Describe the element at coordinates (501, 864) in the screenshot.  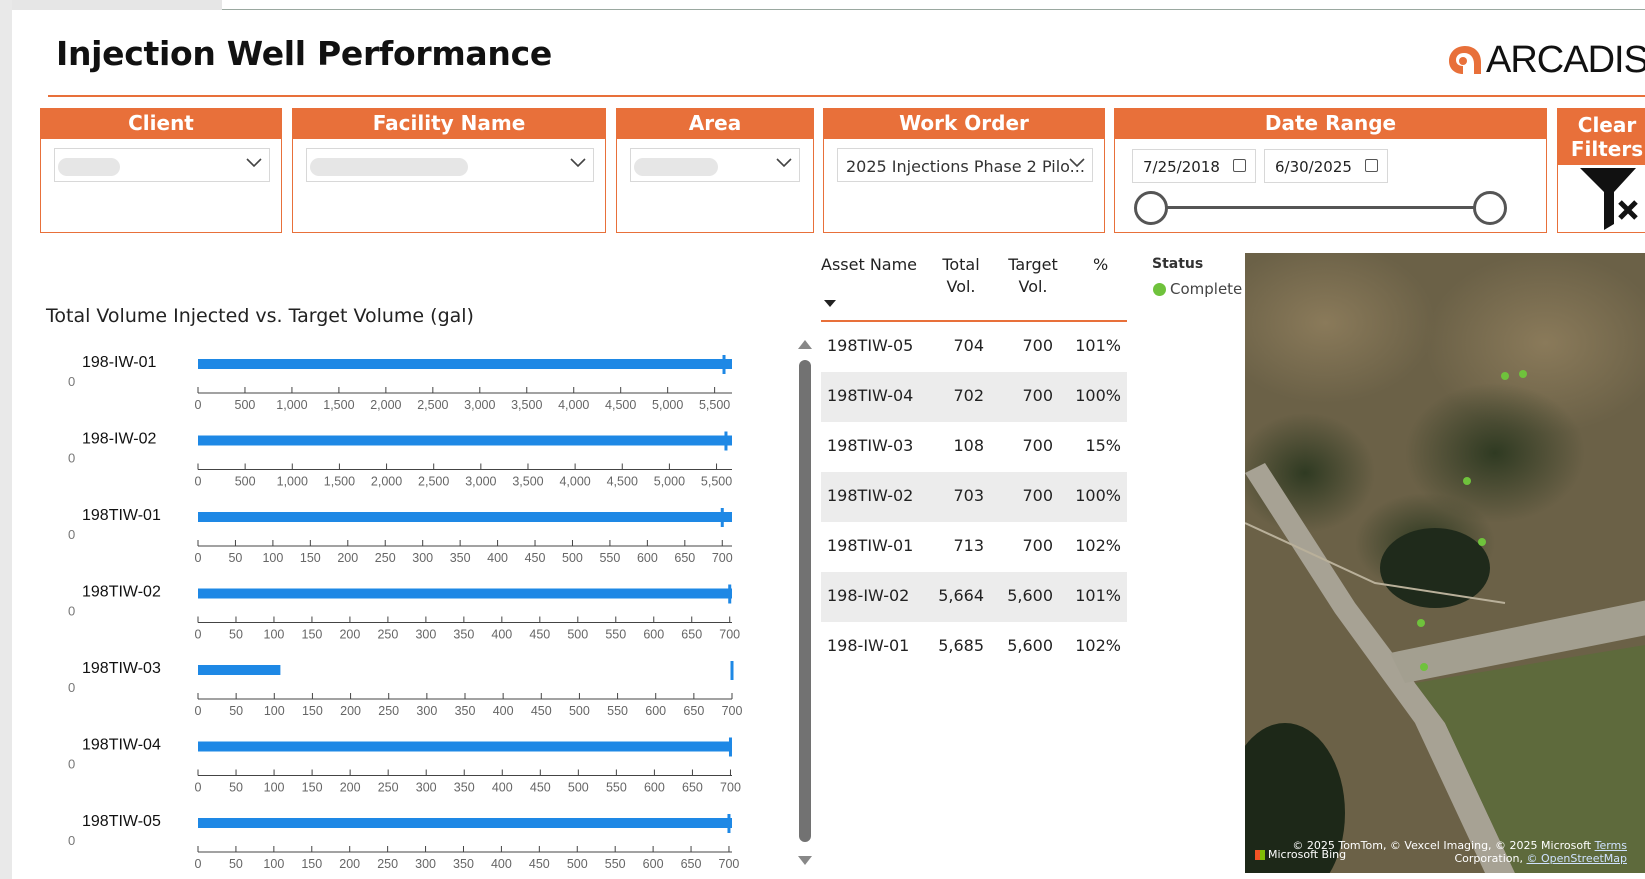
I see `tick-label: 400` at that location.